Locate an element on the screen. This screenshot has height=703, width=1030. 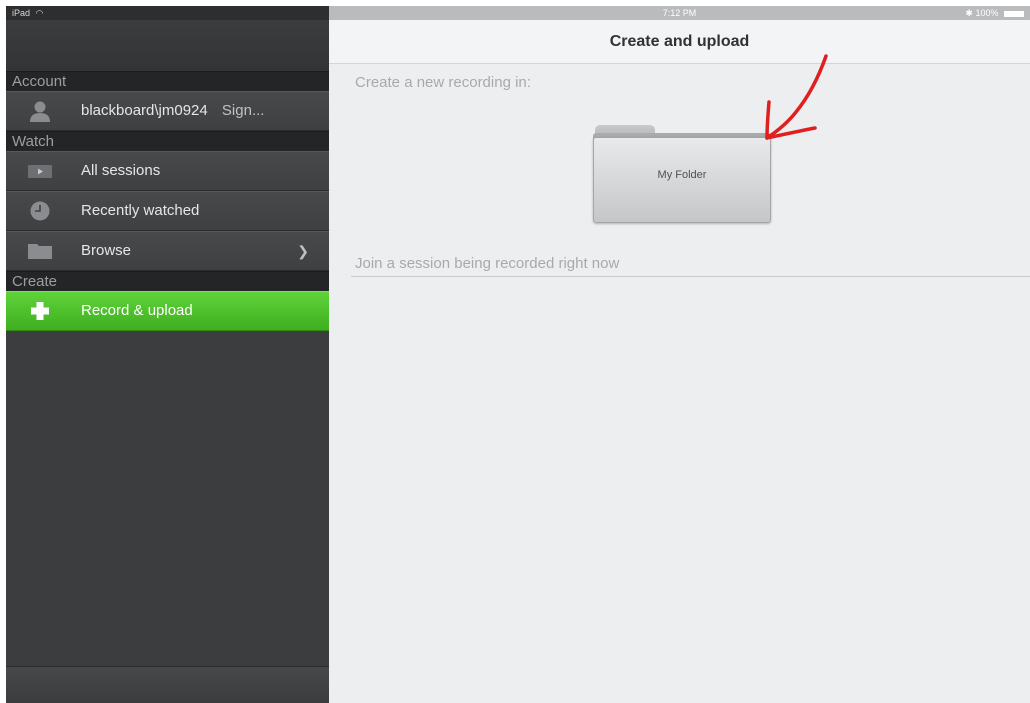
folder-icon is located at coordinates (40, 251).